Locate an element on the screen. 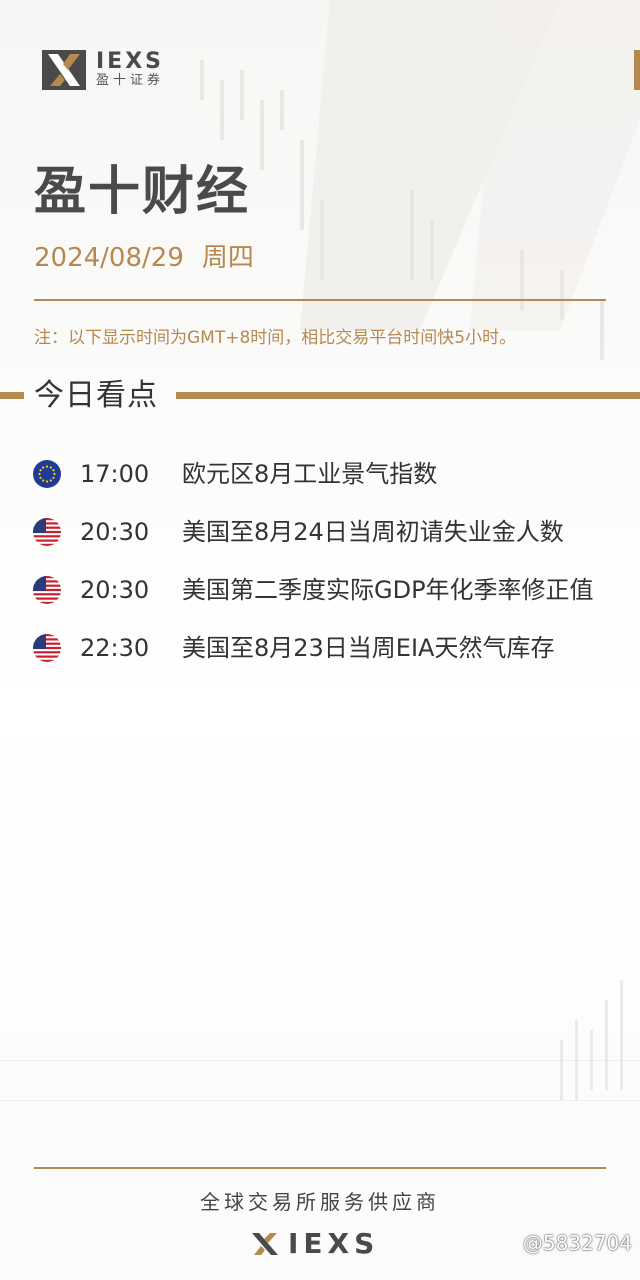 This screenshot has width=640, height=1280. event-name: 欧元区8月工业景气指数 is located at coordinates (310, 474).